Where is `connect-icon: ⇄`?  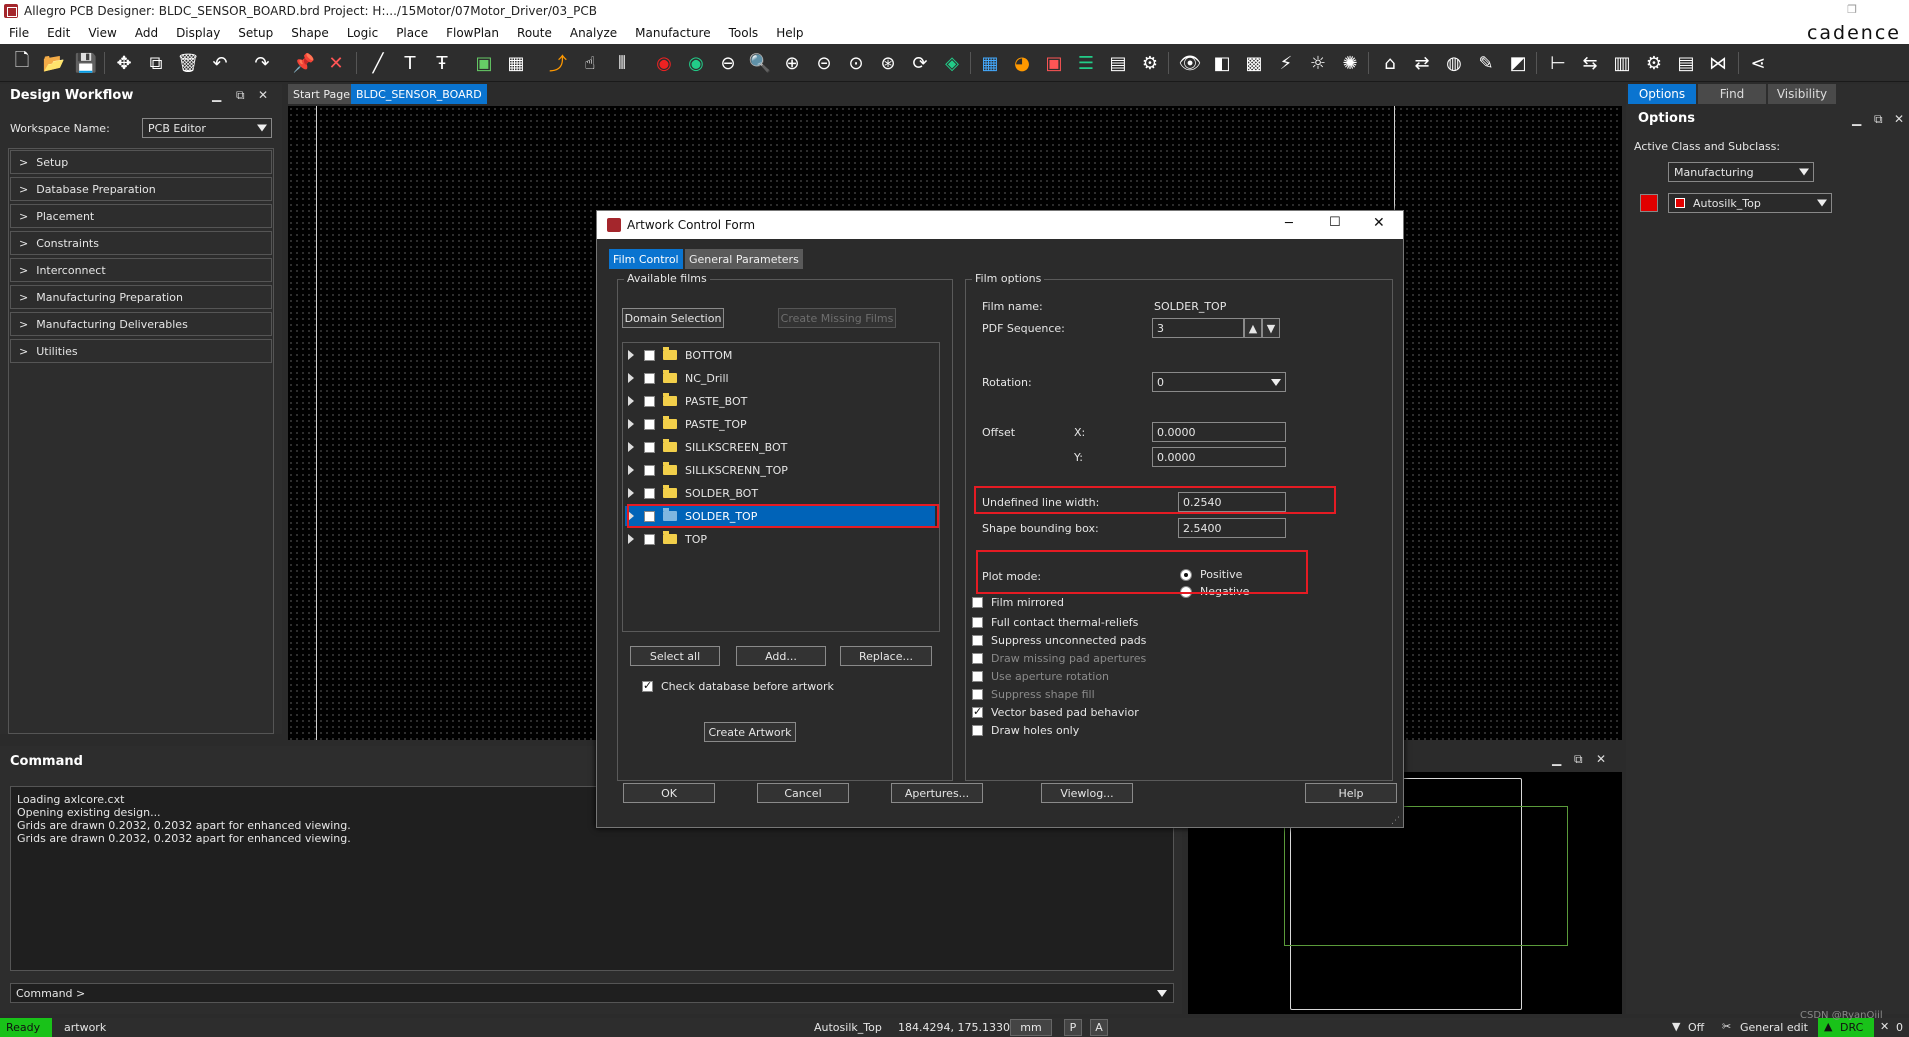
connect-icon: ⇄ is located at coordinates (1422, 63).